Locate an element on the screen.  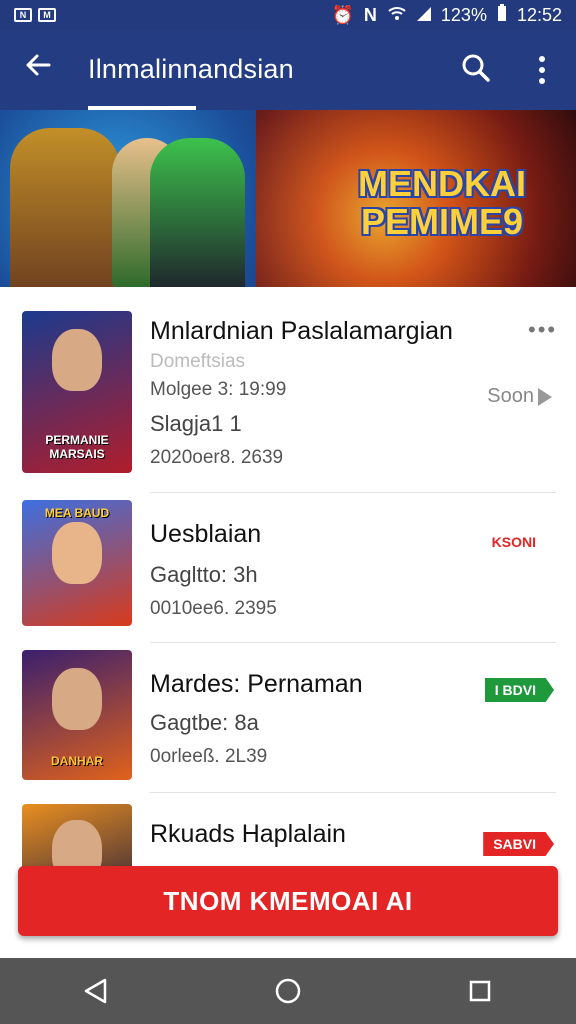
nav-back-icon is located at coordinates (96, 991).